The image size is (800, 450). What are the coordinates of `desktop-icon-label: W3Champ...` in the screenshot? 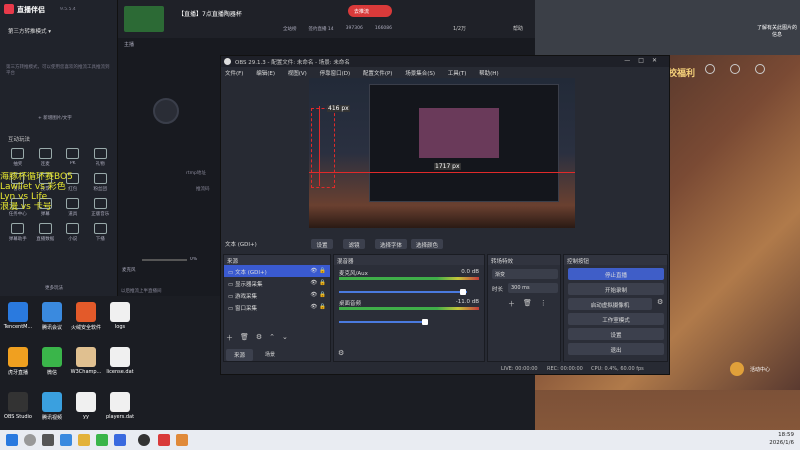 It's located at (86, 372).